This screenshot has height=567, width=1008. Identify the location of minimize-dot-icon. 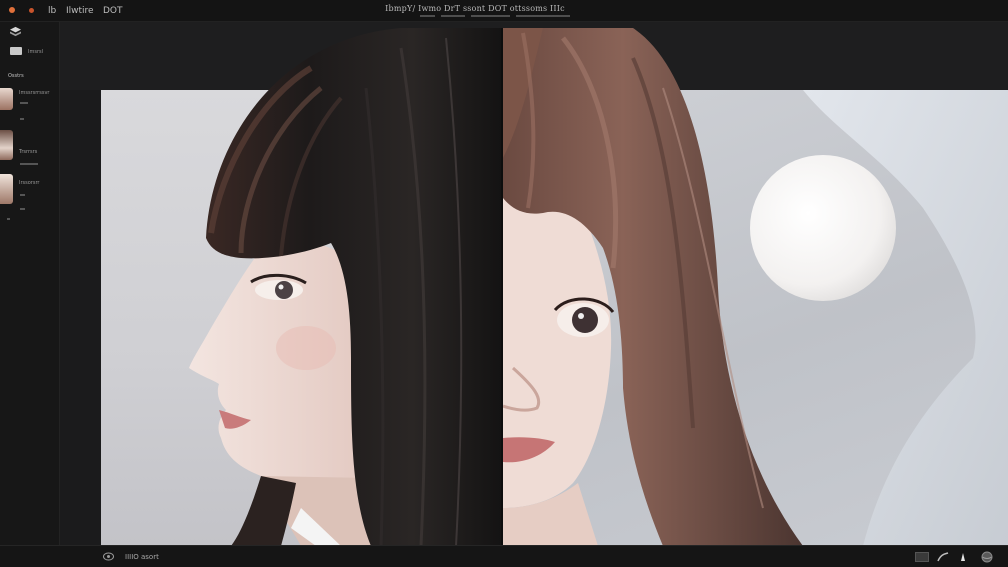
(31, 10).